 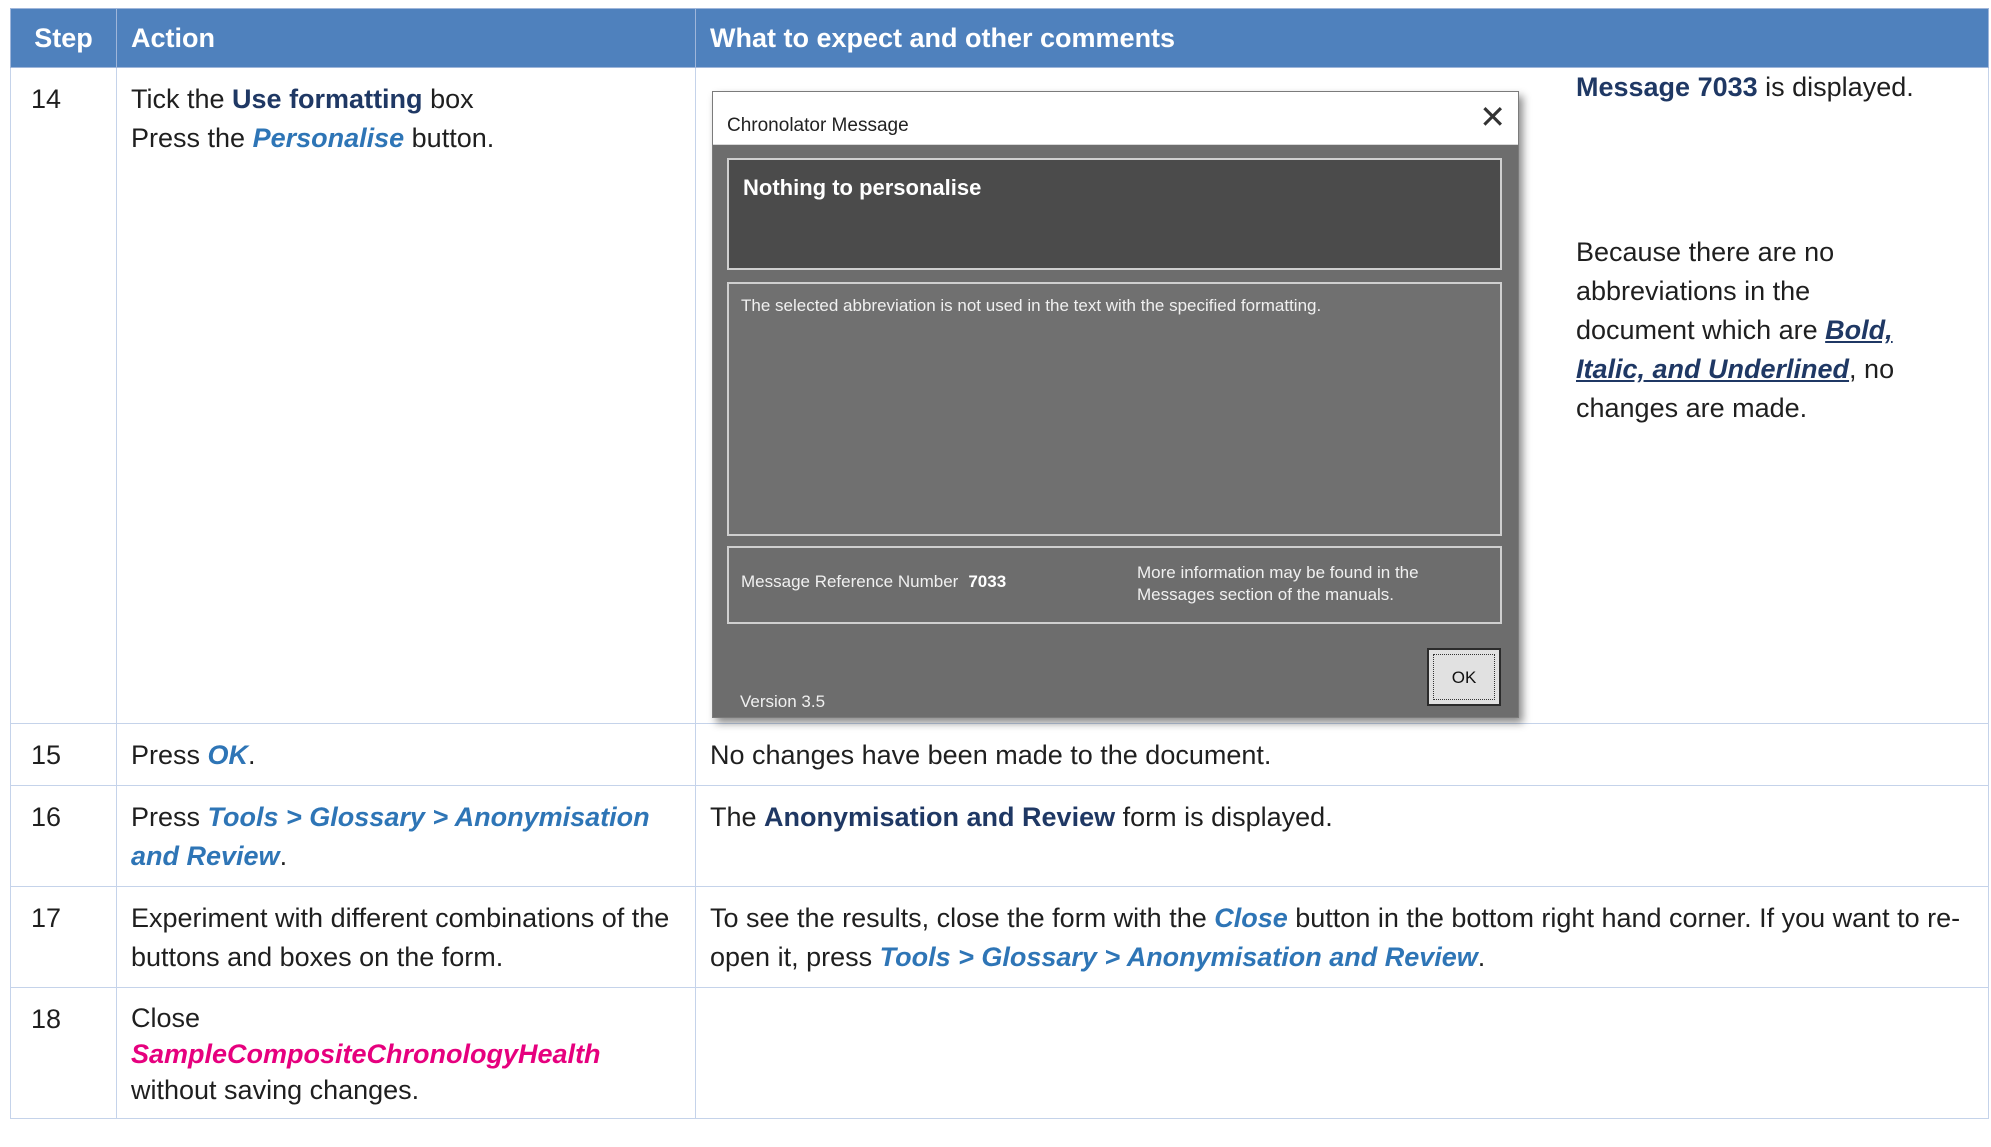 I want to click on action-text: Close, so click(x=166, y=1018).